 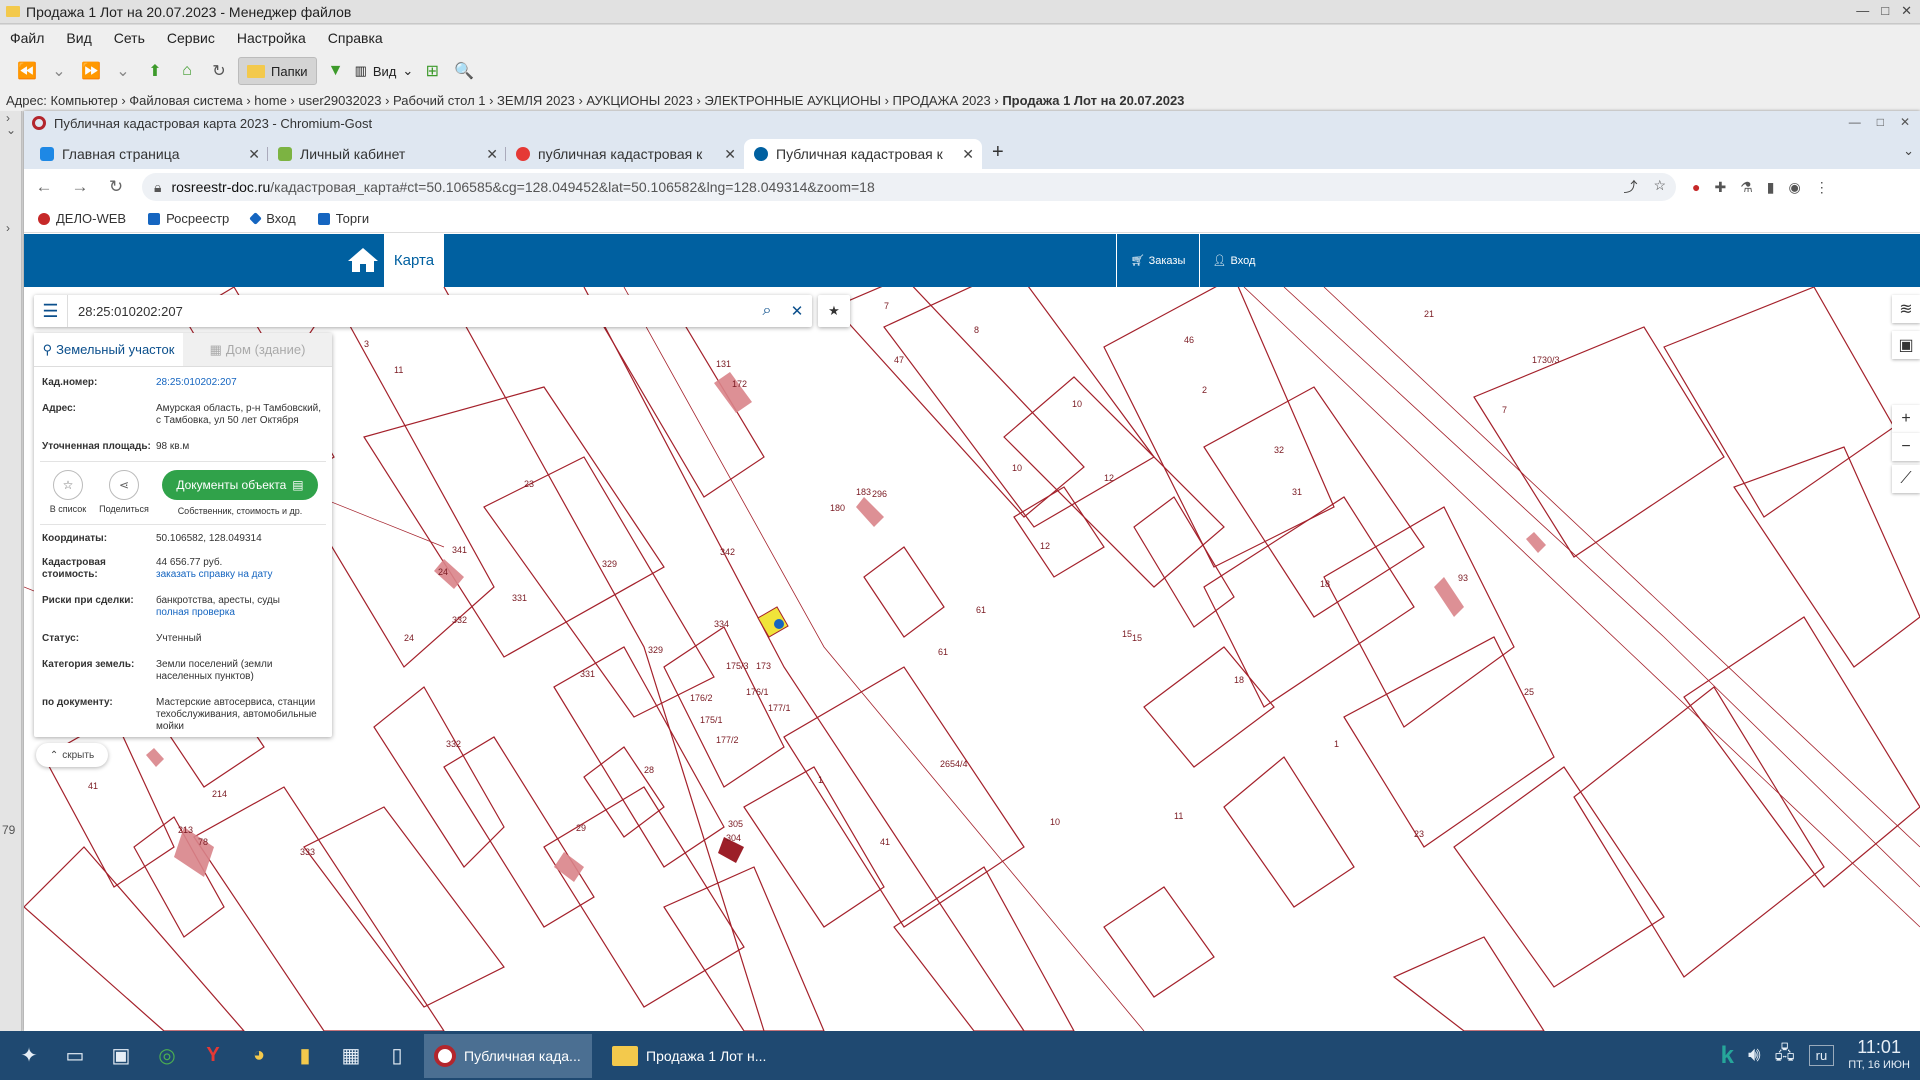 What do you see at coordinates (305, 1056) in the screenshot?
I see `notes-icon: ▮` at bounding box center [305, 1056].